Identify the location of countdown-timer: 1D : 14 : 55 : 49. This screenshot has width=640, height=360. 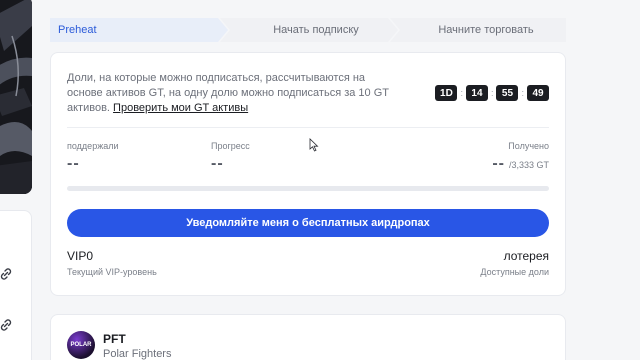
(492, 93).